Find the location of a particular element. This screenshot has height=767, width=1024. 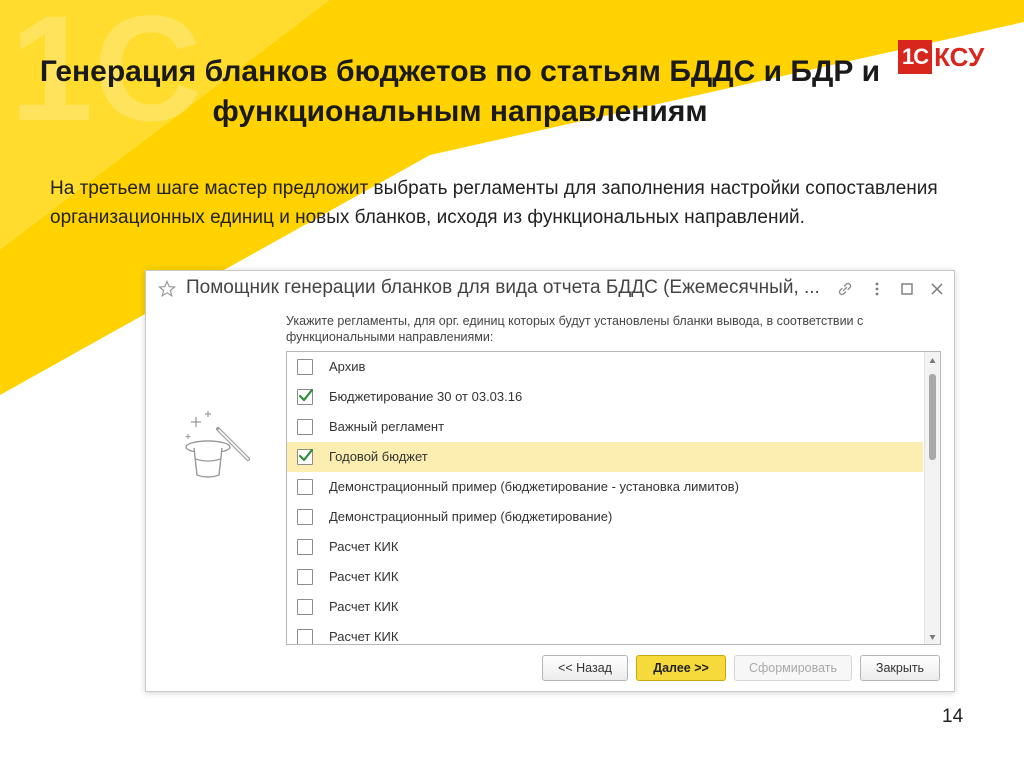

list-item: Годовой бюджет is located at coordinates (605, 457).